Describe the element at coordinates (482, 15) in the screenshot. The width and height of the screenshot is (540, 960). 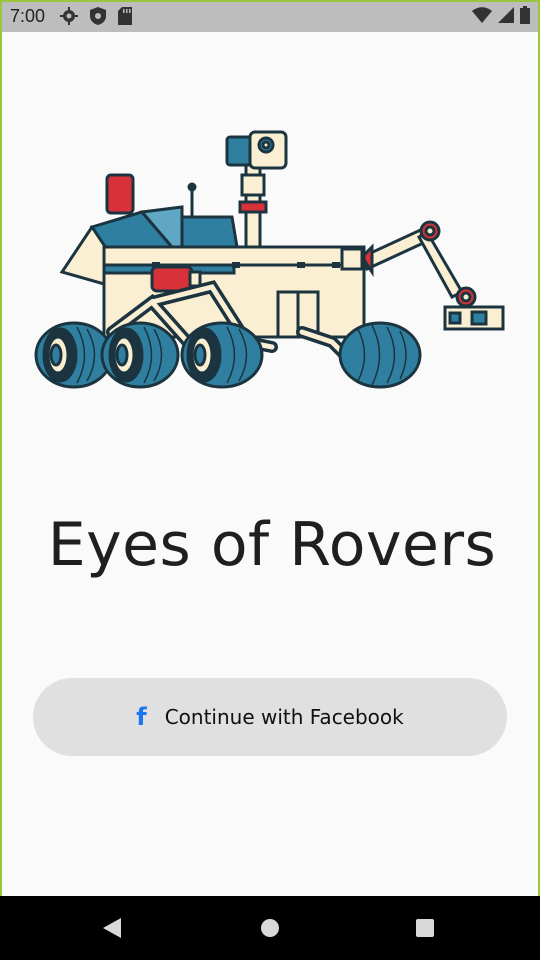
I see `wifi-icon` at that location.